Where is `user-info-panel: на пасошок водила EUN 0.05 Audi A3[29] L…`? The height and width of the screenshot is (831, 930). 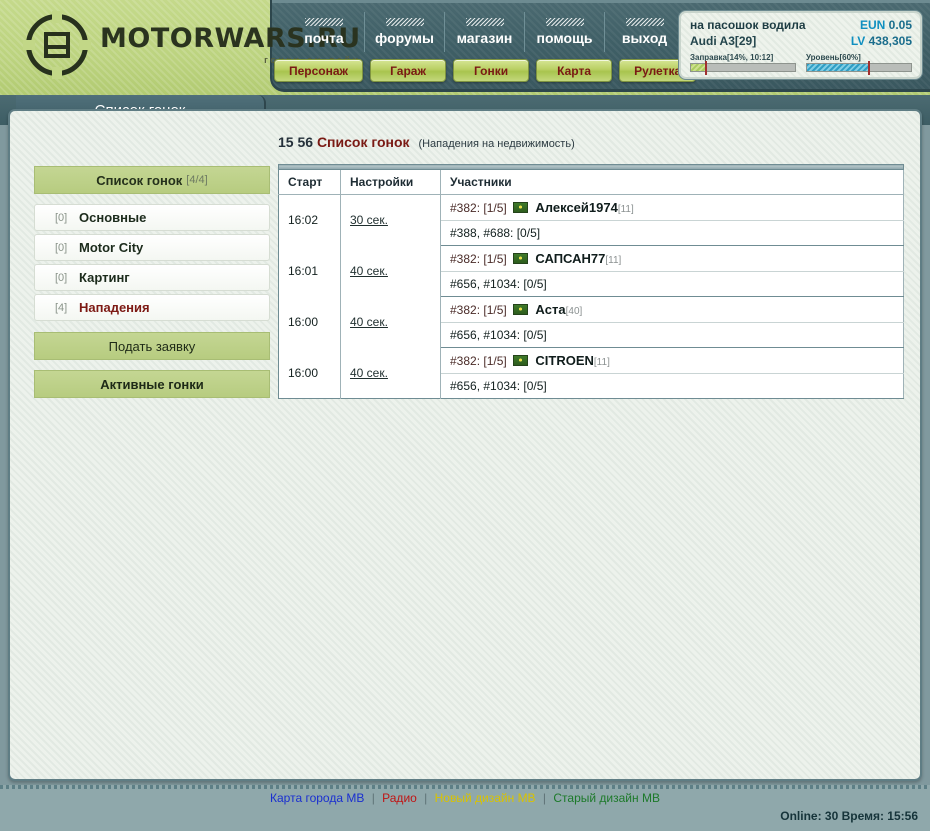 user-info-panel: на пасошок водила EUN 0.05 Audi A3[29] L… is located at coordinates (800, 45).